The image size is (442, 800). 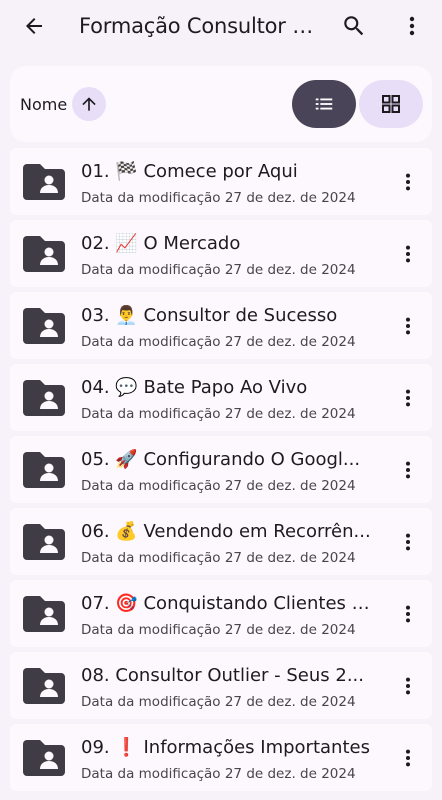 What do you see at coordinates (161, 243) in the screenshot?
I see `folder-name: 02. 📈 O Mercado` at bounding box center [161, 243].